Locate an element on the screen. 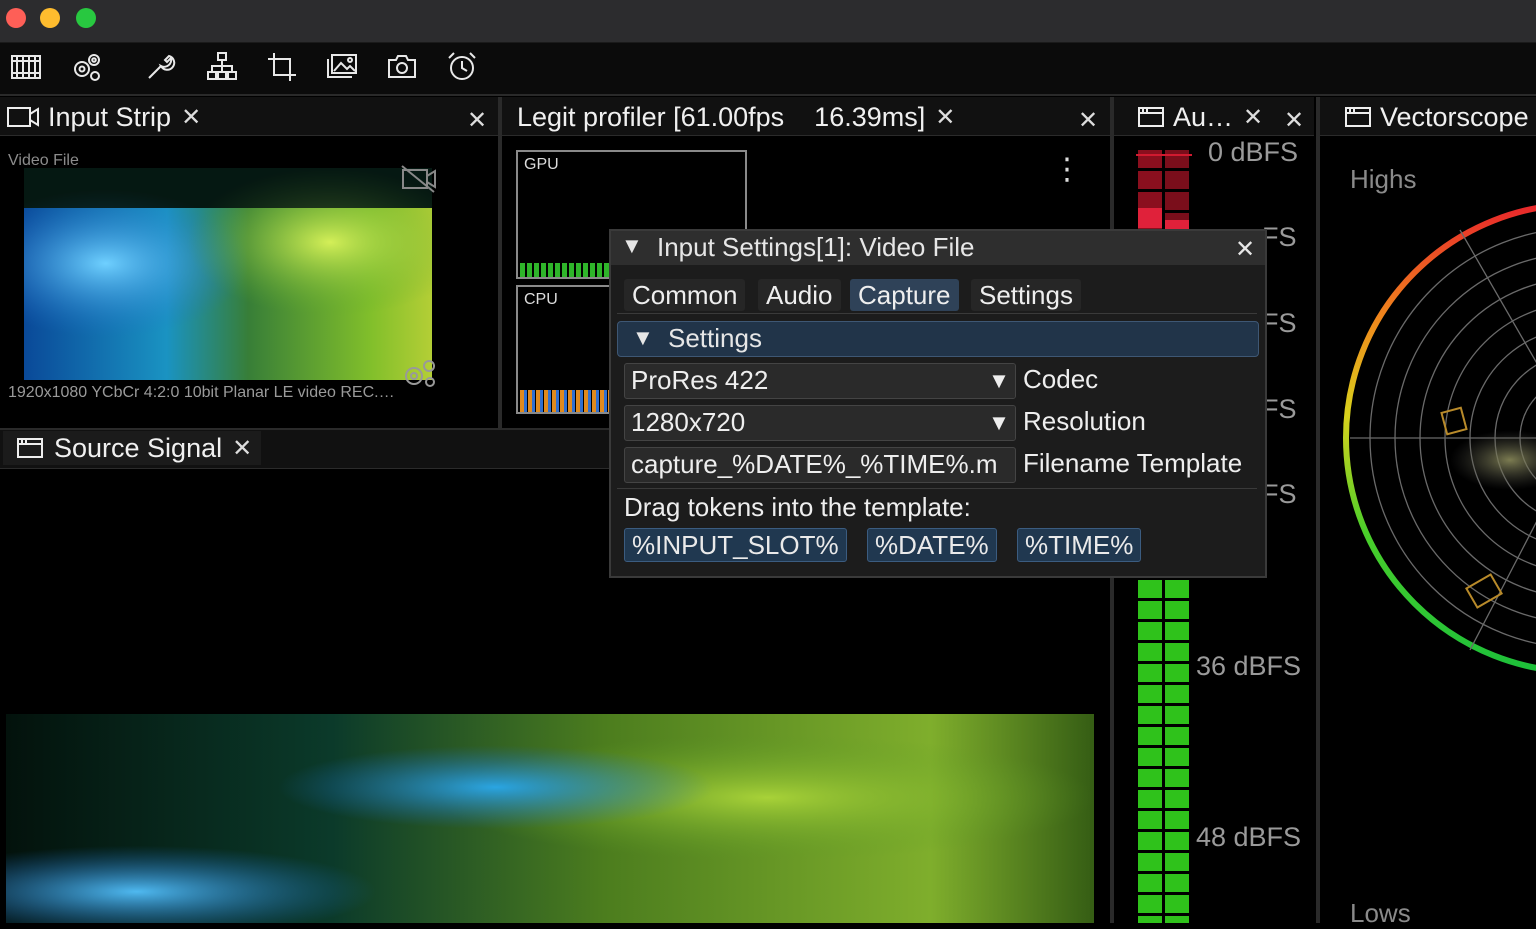  settings-section-title: Settings is located at coordinates (715, 338).